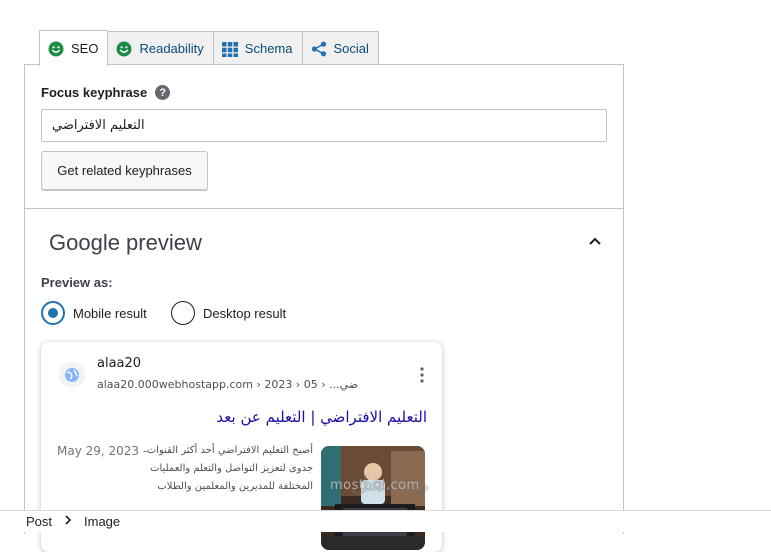 The height and width of the screenshot is (552, 771). I want to click on tab-schema: Schema, so click(257, 48).